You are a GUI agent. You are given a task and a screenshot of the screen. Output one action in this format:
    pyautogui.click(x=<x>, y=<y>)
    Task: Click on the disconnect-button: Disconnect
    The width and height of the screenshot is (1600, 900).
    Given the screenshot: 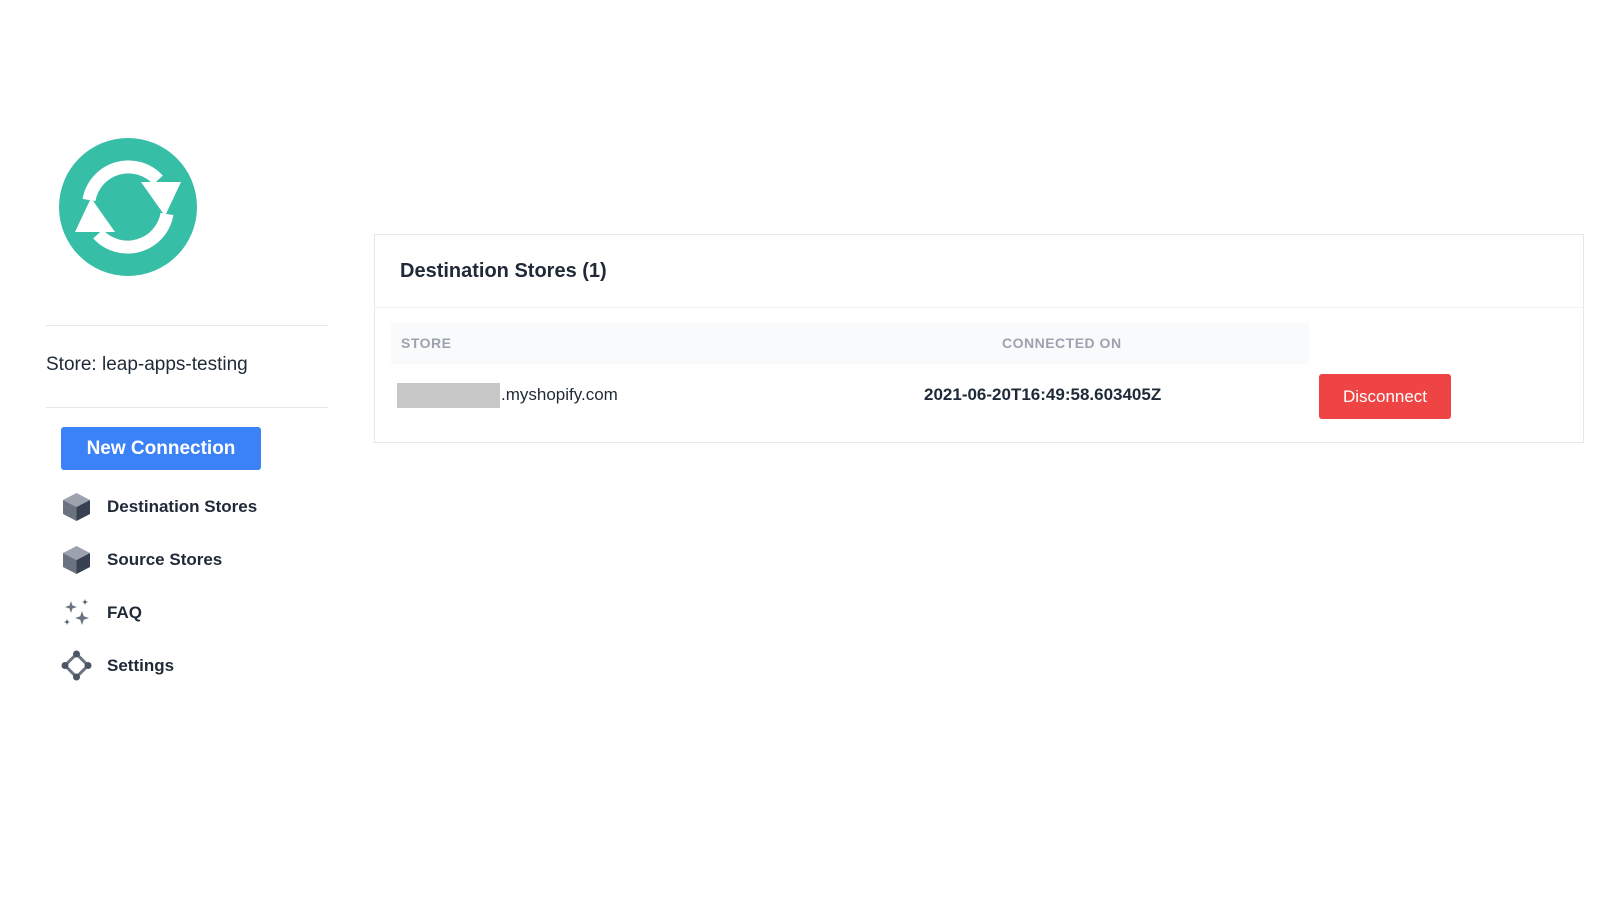 What is the action you would take?
    pyautogui.click(x=1385, y=396)
    